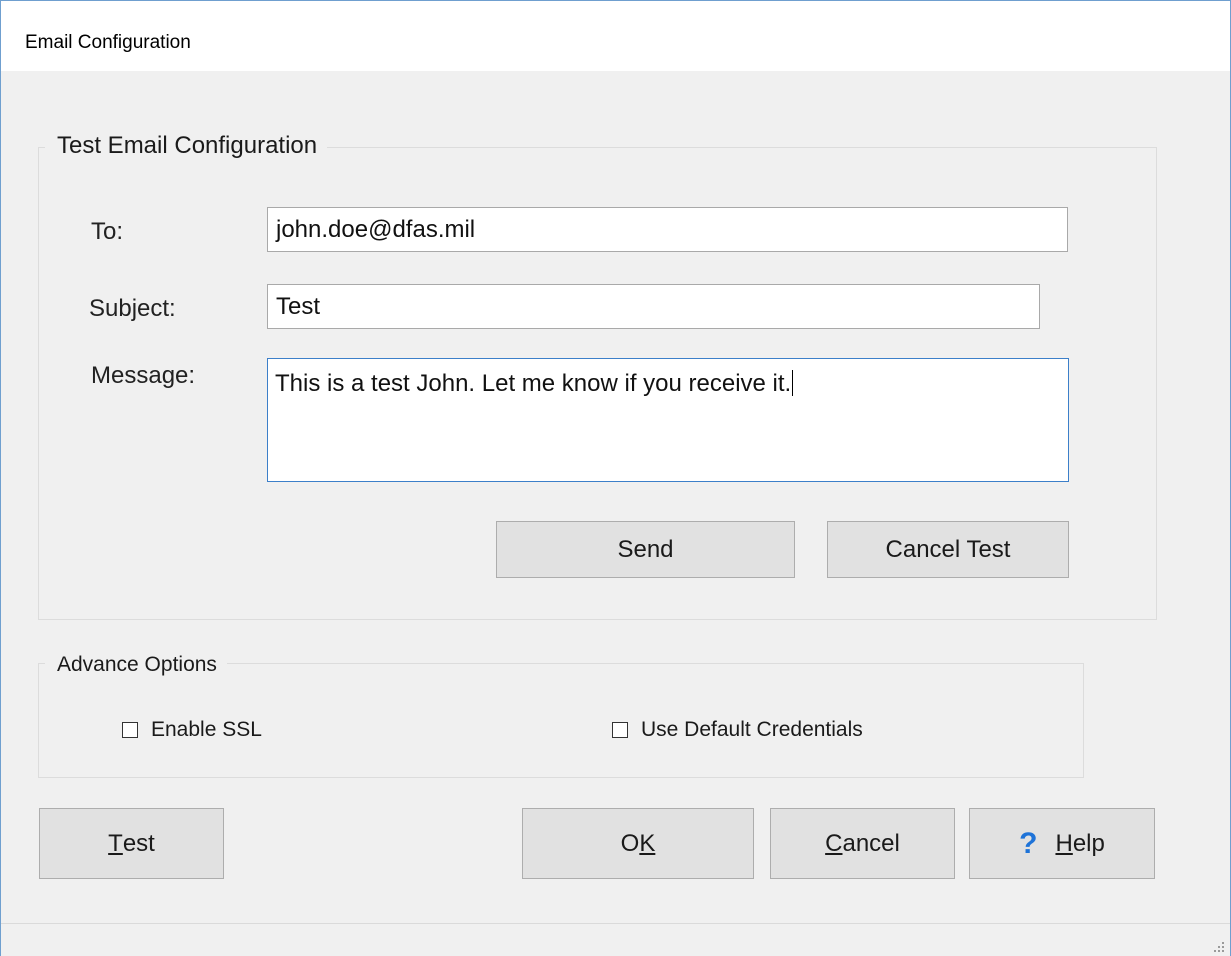  I want to click on cancel-label-rest: ancel, so click(871, 843).